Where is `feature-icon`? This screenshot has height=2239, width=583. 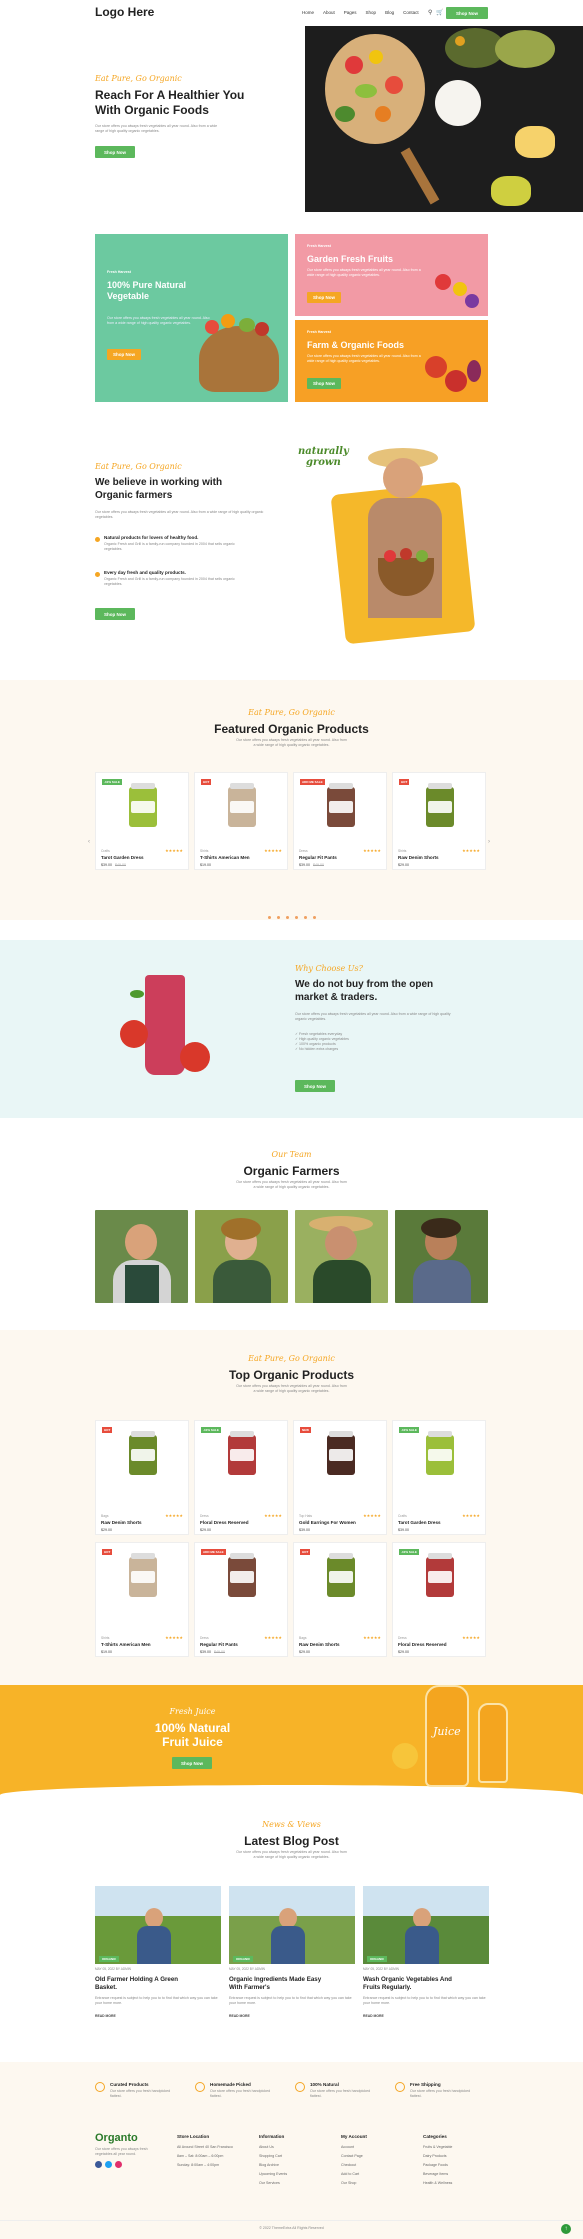 feature-icon is located at coordinates (100, 2087).